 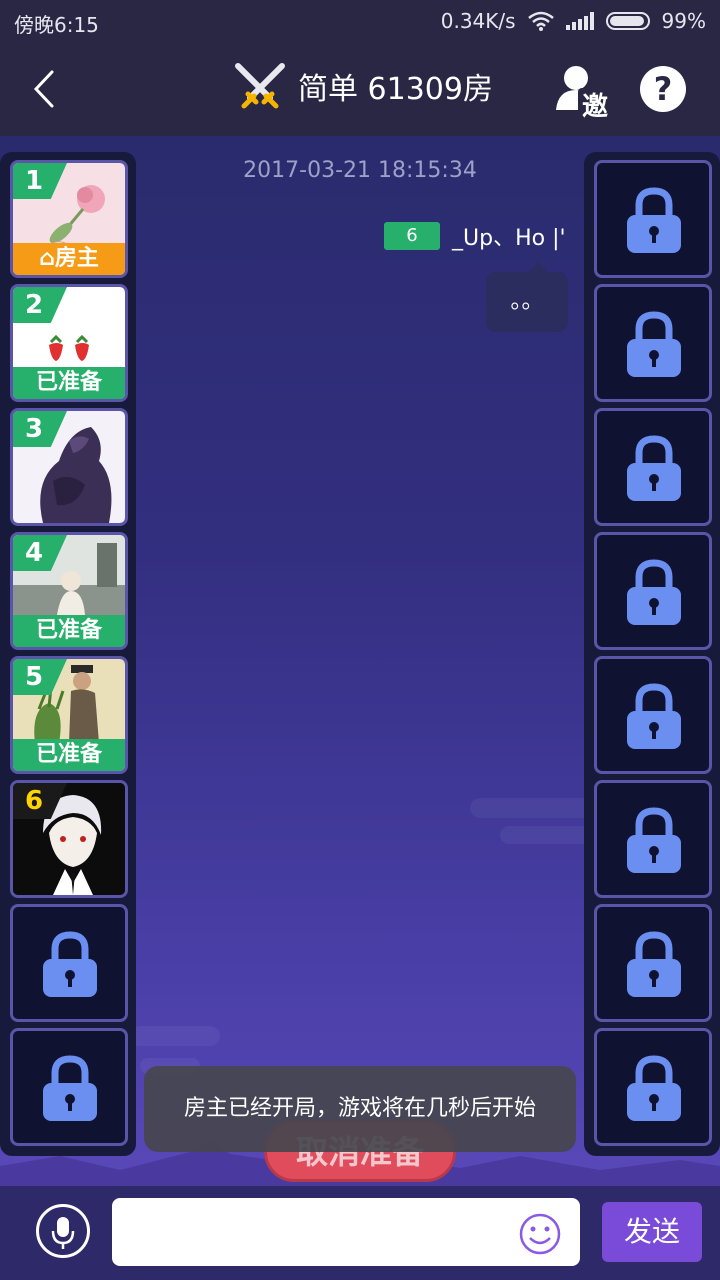 I want to click on chat-message-header: 6 _Up、Ho |', so click(x=475, y=236).